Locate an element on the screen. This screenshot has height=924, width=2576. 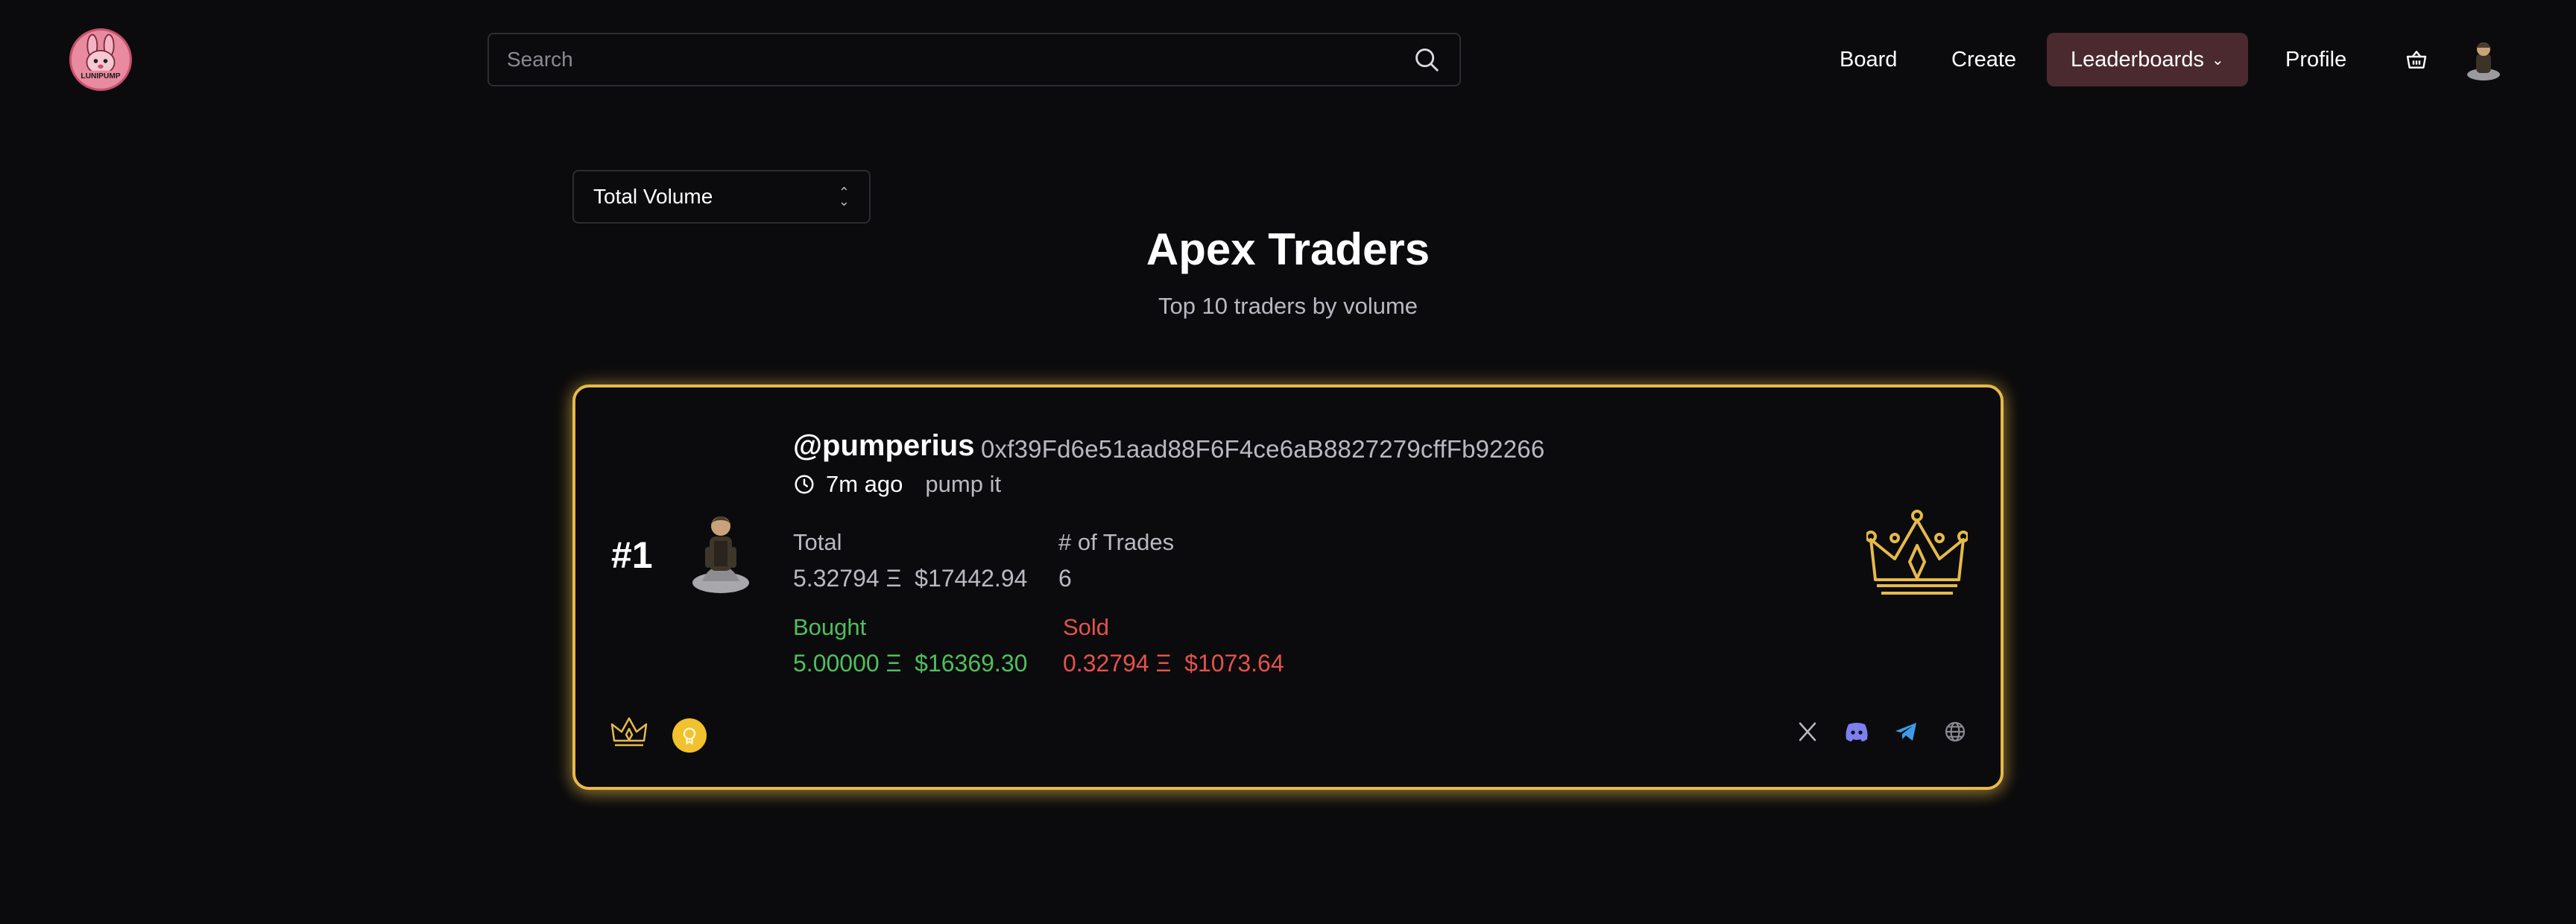
trader-avatar is located at coordinates (721, 552).